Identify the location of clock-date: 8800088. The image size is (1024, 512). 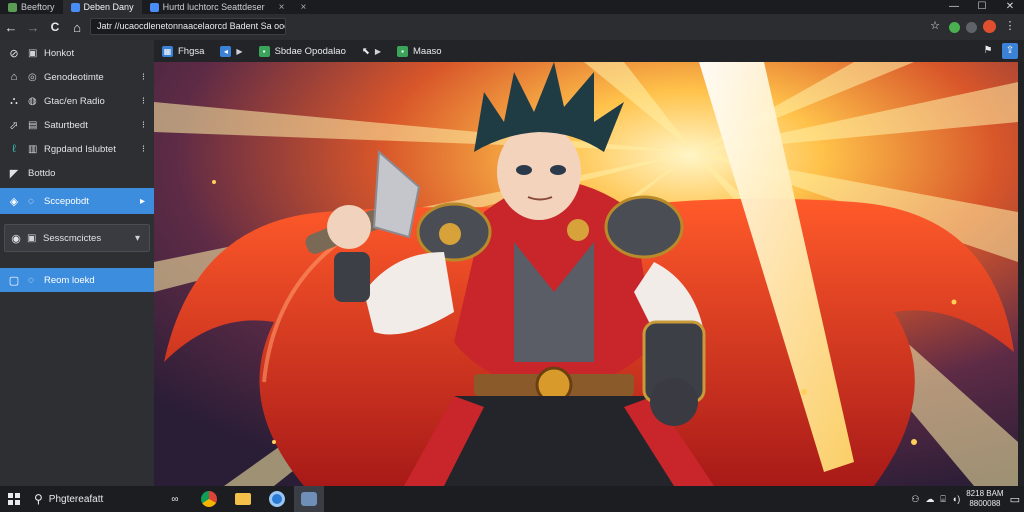
(985, 503).